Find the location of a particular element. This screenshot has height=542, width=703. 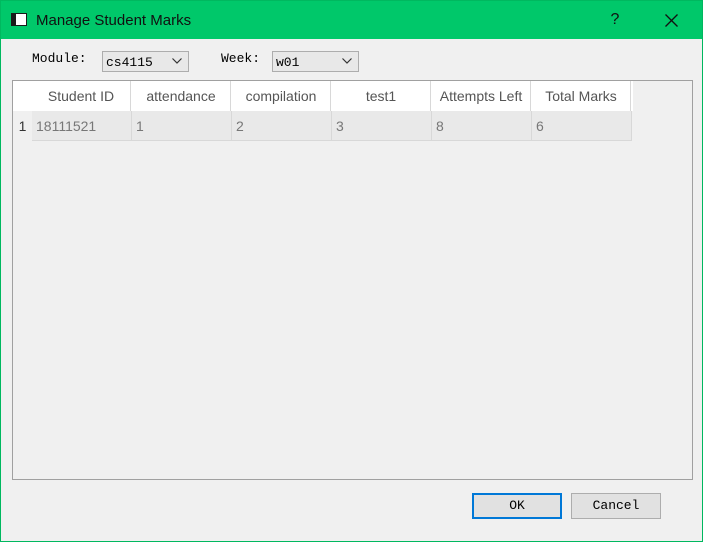

module-label: Module: is located at coordinates (59, 58).